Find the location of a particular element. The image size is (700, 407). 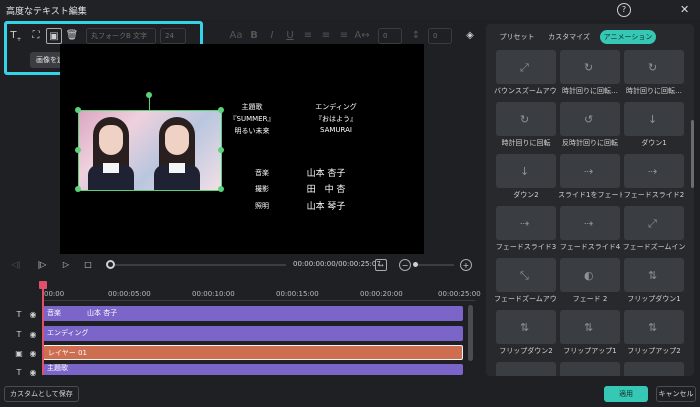

animation-label: フェードスライド3 is located at coordinates (526, 247).